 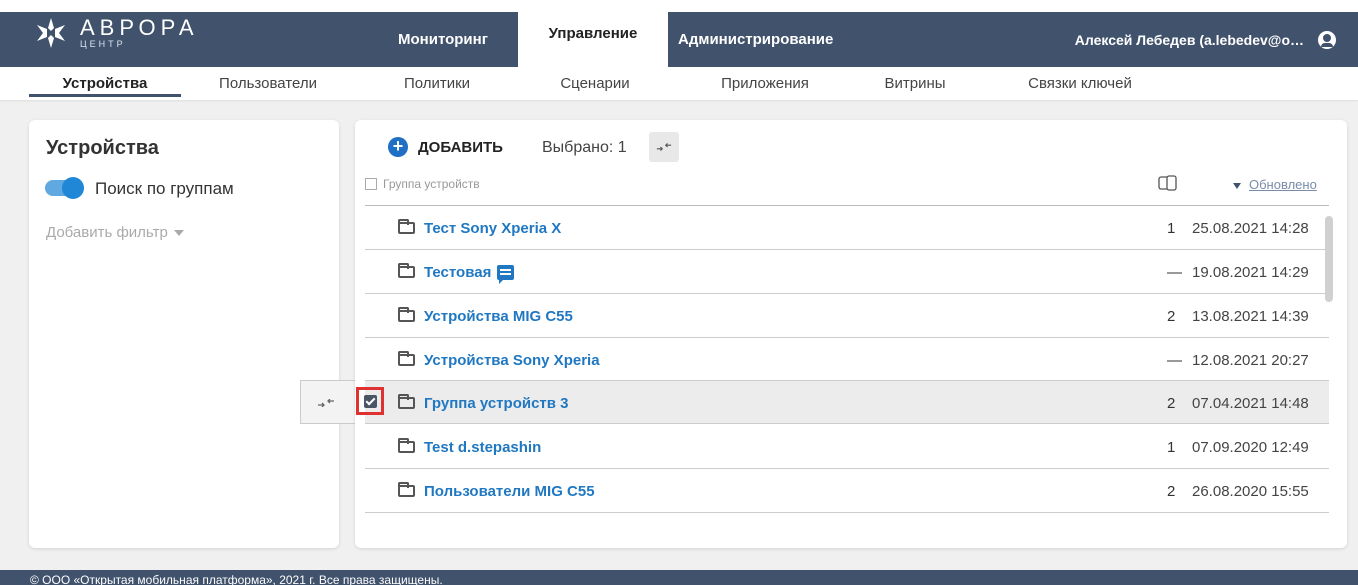 I want to click on sort-desc-icon, so click(x=1237, y=185).